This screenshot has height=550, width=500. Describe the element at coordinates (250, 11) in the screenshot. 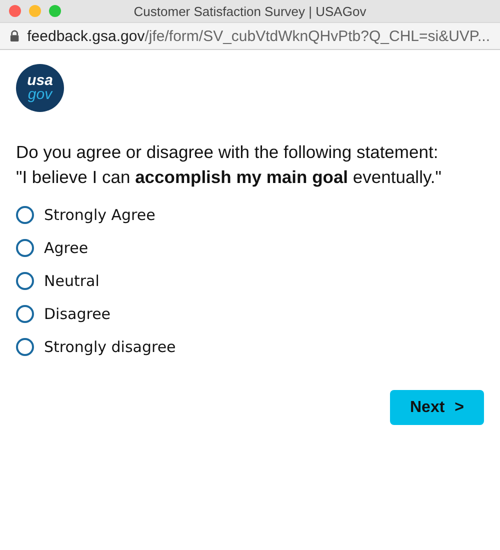

I see `window-title: Customer Satisfaction Survey | USAGov` at that location.